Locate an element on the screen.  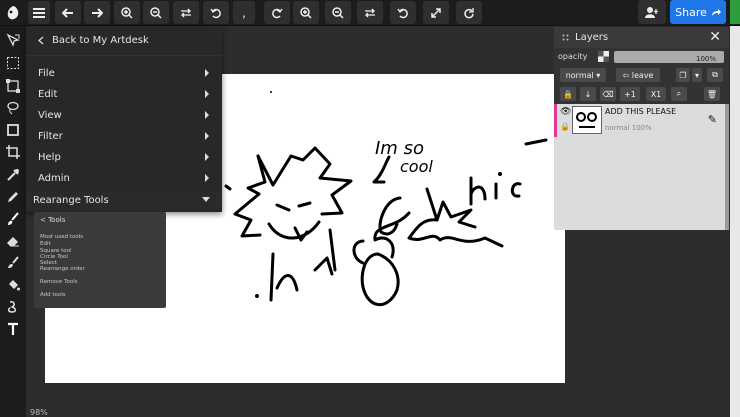
stamp-icon is located at coordinates (13, 307).